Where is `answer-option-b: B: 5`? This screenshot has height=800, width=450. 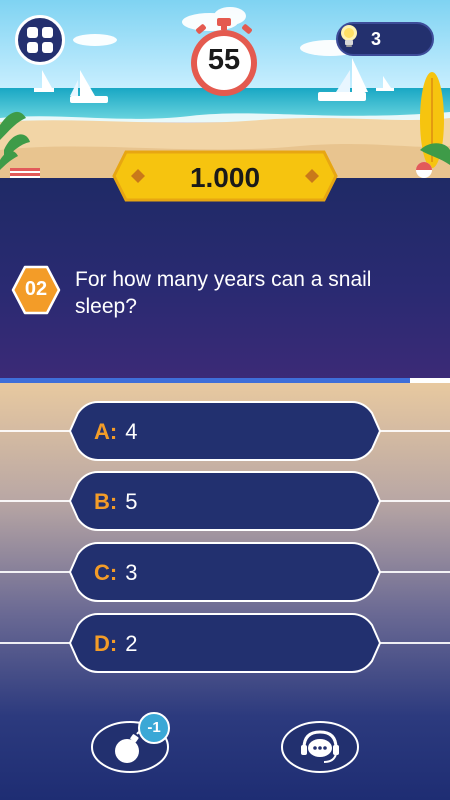
answer-option-b: B: 5 is located at coordinates (225, 501).